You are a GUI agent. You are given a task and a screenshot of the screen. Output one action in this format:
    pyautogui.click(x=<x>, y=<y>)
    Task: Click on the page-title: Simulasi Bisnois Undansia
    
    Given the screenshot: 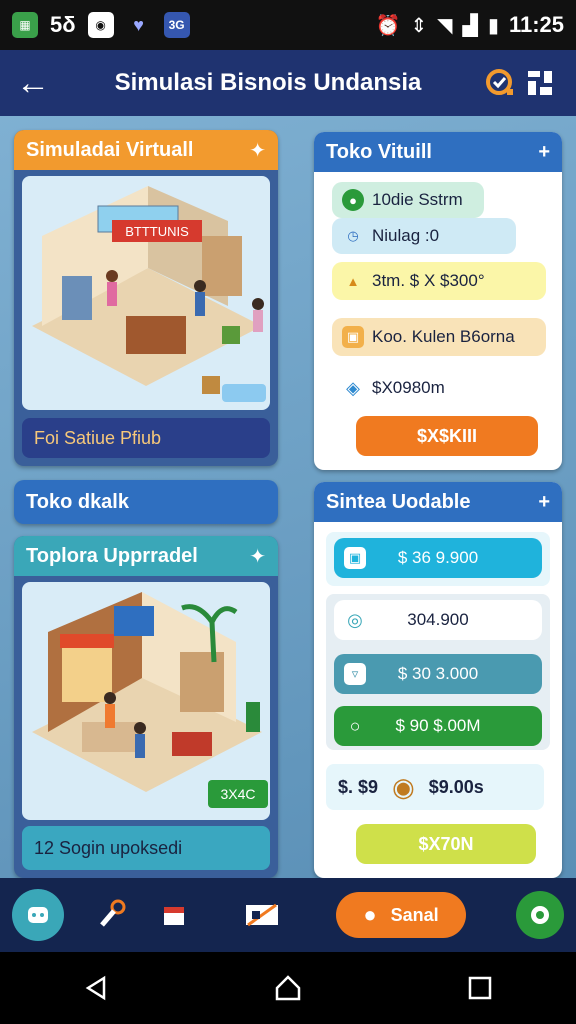 What is the action you would take?
    pyautogui.click(x=268, y=82)
    